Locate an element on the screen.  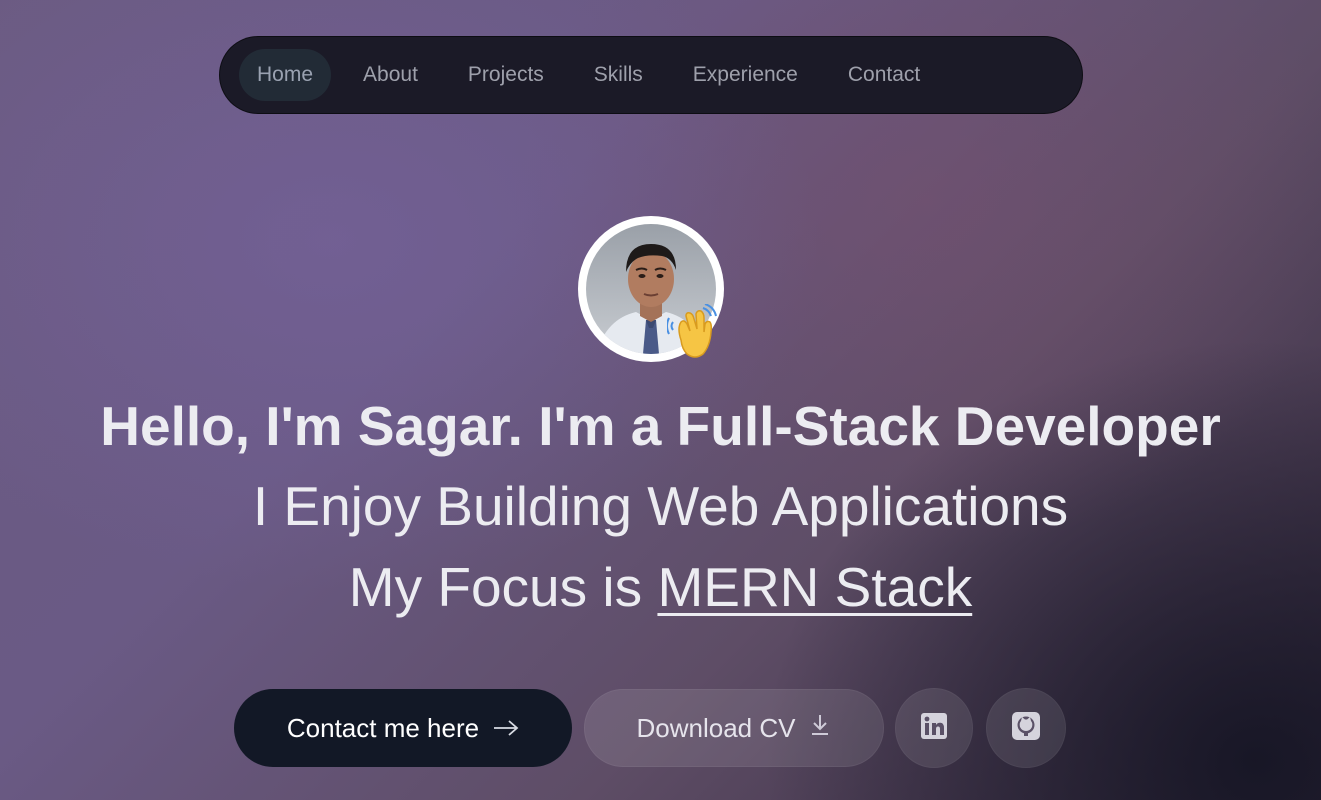
im-a-text: I'm a is located at coordinates (599, 426).